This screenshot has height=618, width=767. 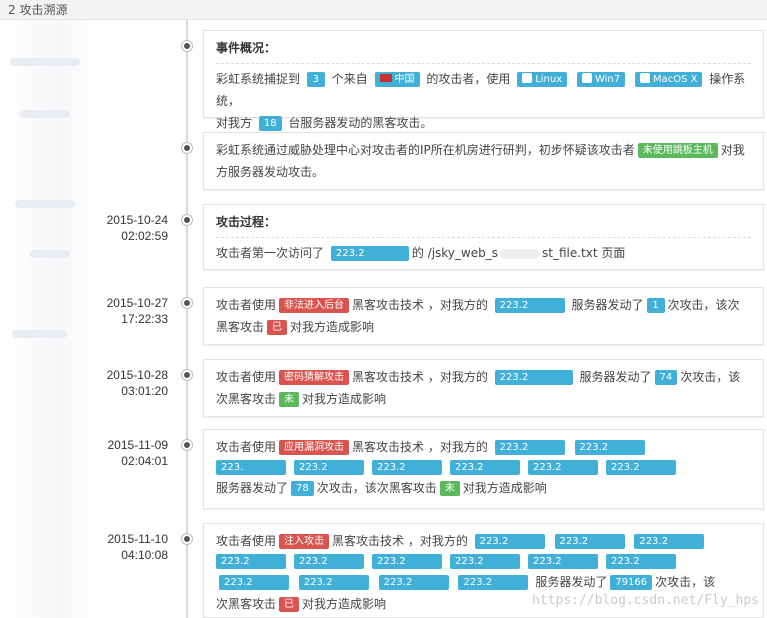 I want to click on attack-count-badge: 74, so click(x=666, y=377).